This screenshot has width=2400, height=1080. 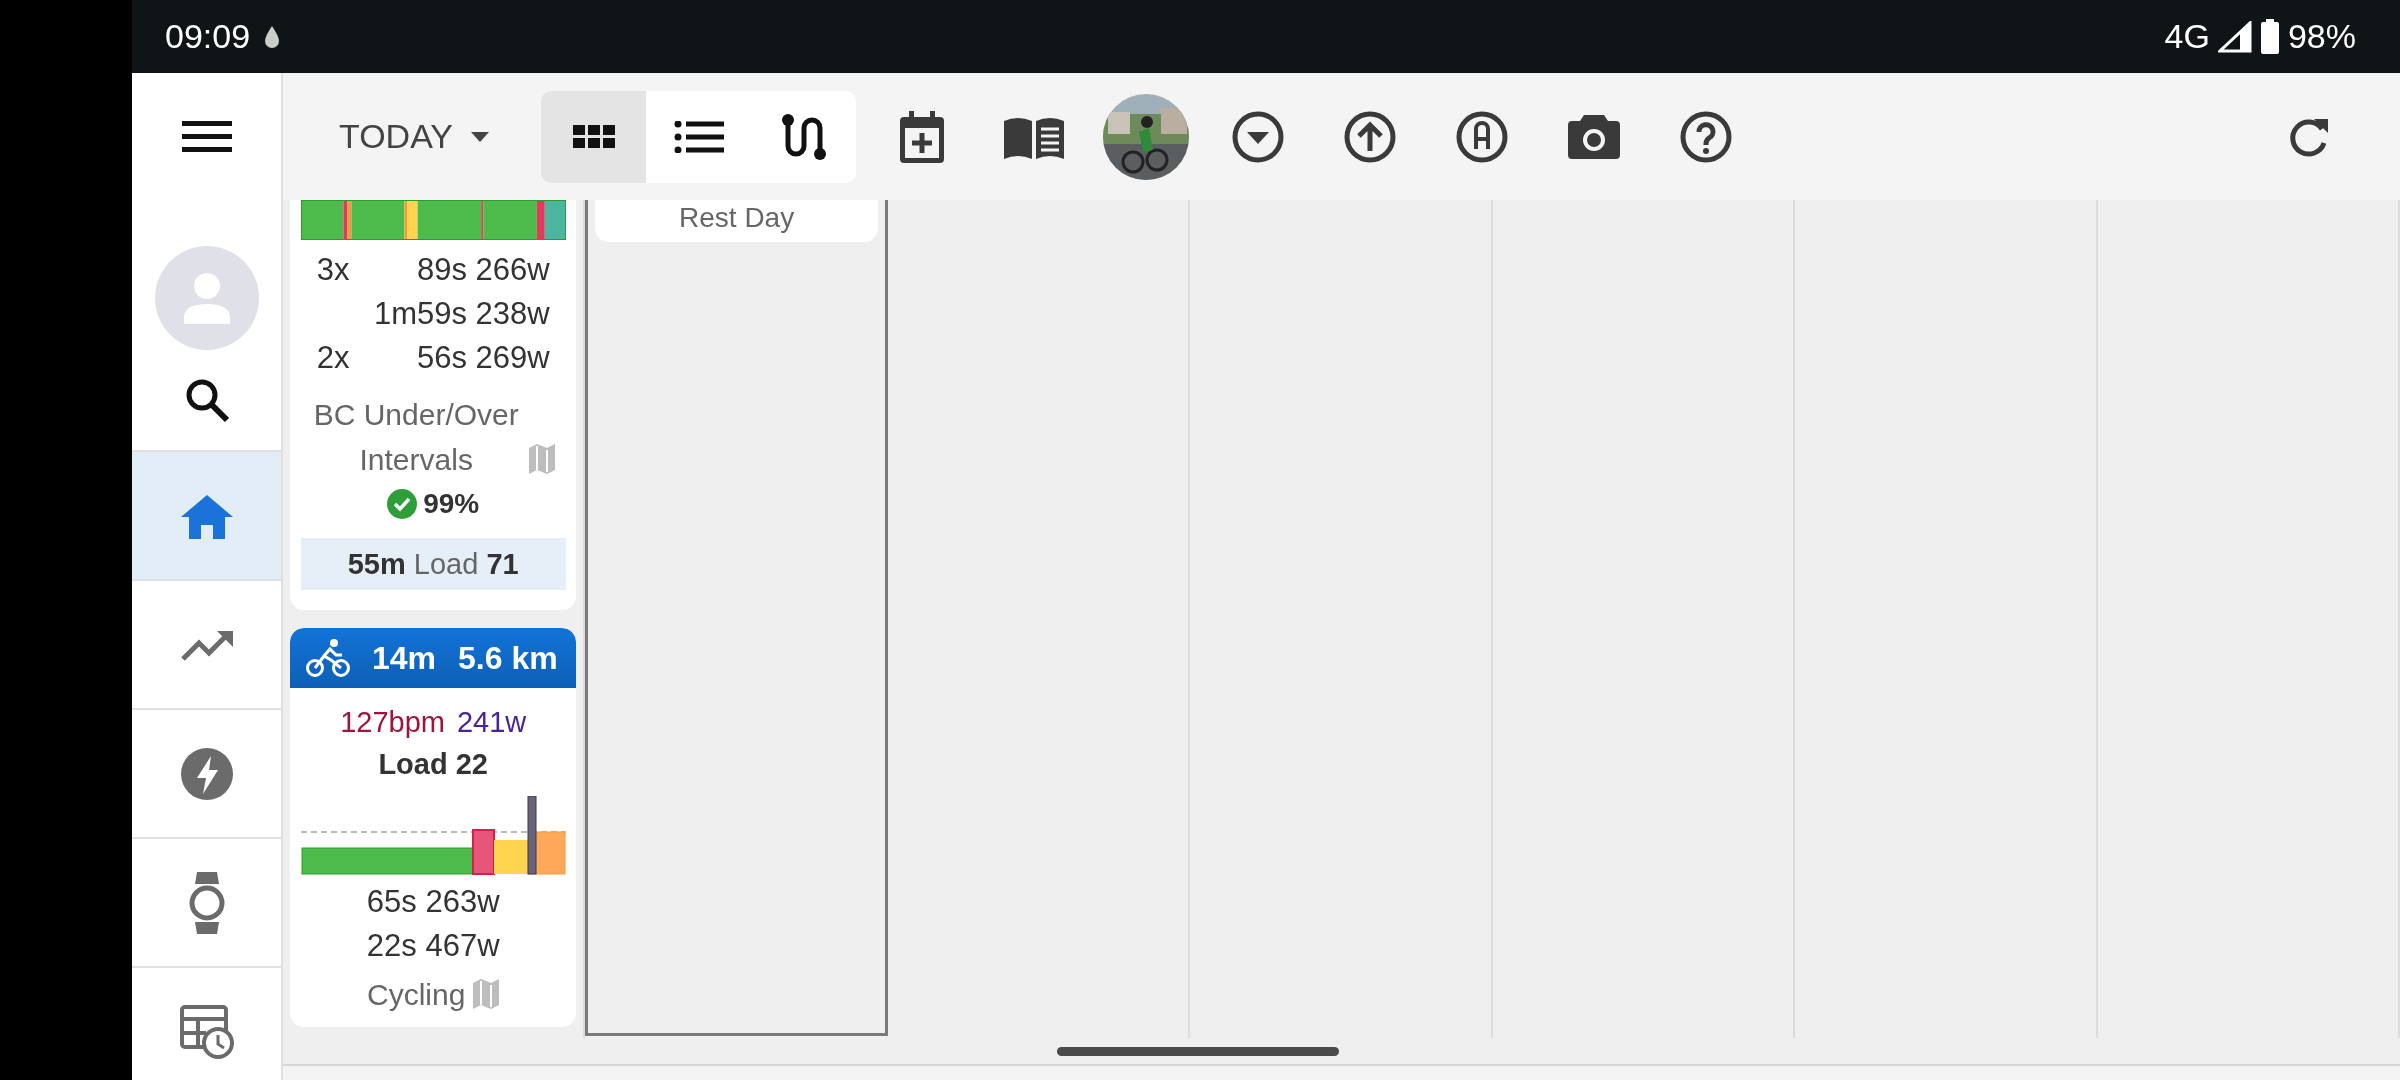 What do you see at coordinates (206, 136) in the screenshot?
I see `menu-icon` at bounding box center [206, 136].